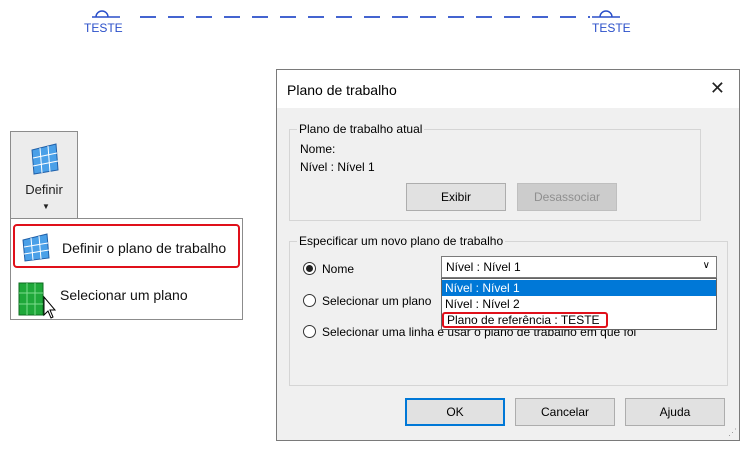 Image resolution: width=750 pixels, height=449 pixels. I want to click on reference-label-left: TESTE, so click(103, 28).